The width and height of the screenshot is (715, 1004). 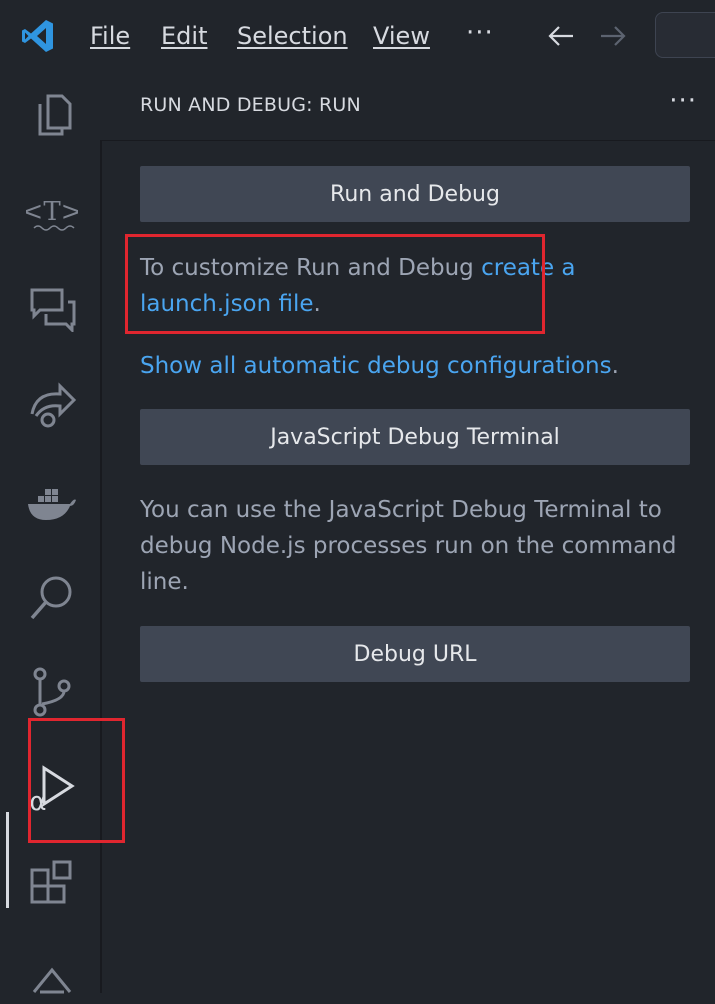 What do you see at coordinates (52, 502) in the screenshot?
I see `docker-icon` at bounding box center [52, 502].